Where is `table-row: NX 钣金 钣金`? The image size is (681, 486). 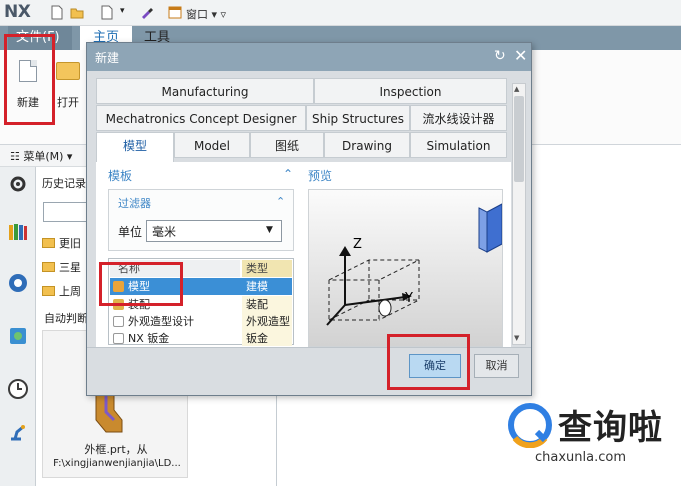
table-row: NX 钣金 钣金 is located at coordinates (201, 338).